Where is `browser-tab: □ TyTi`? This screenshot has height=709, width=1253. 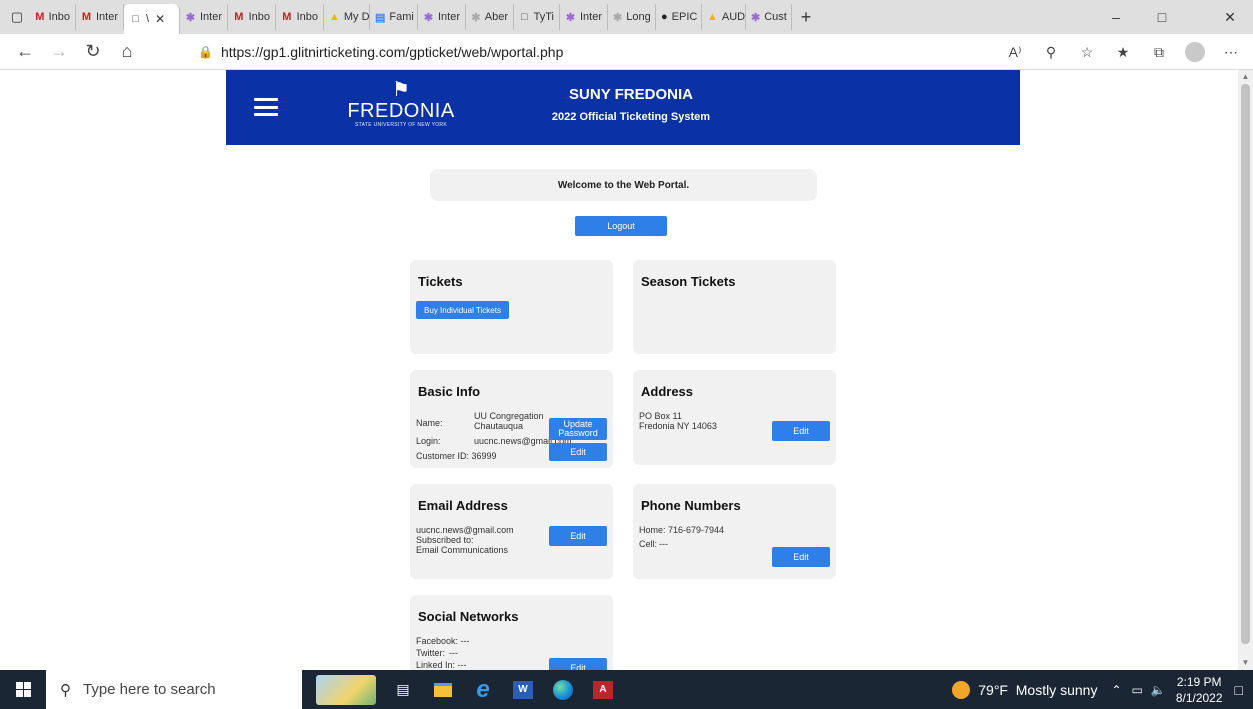
browser-tab: □ TyTi is located at coordinates (537, 17).